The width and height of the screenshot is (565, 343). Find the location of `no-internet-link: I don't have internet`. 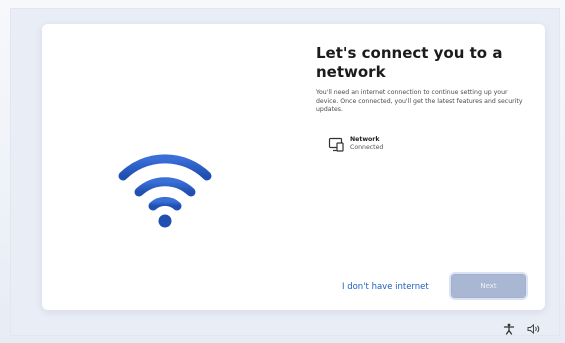

no-internet-link: I don't have internet is located at coordinates (385, 287).